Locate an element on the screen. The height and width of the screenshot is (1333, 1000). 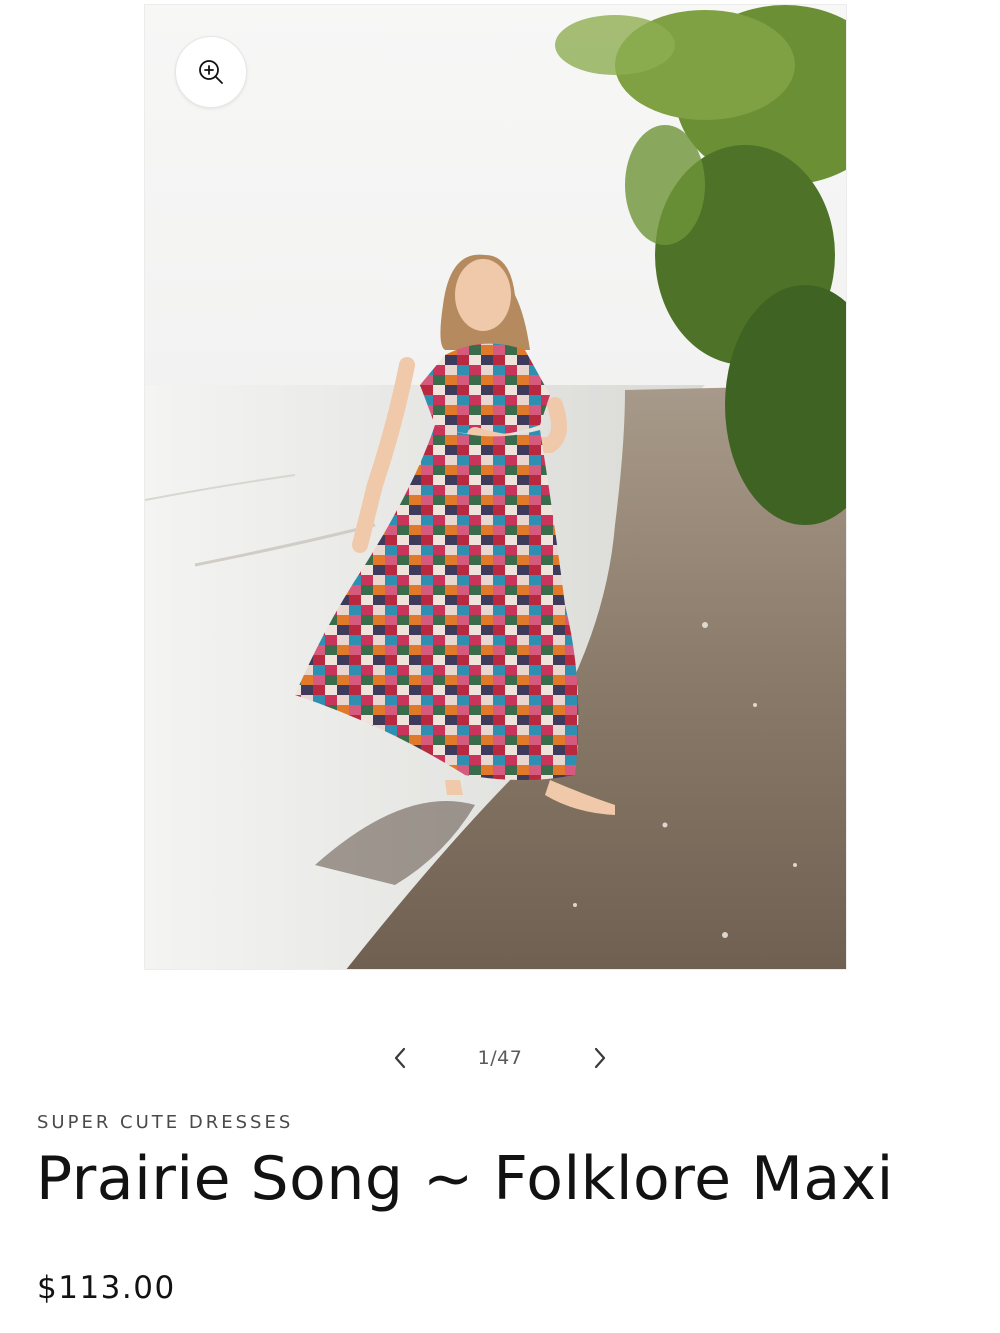
zoom-in-icon is located at coordinates (211, 72).